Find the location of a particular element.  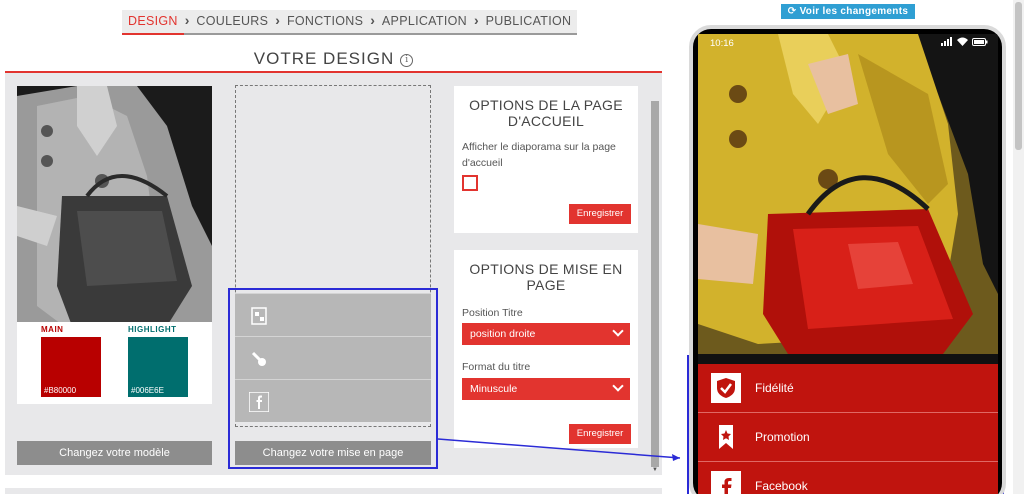

breadcrumb-design: DESIGN is located at coordinates (153, 22).